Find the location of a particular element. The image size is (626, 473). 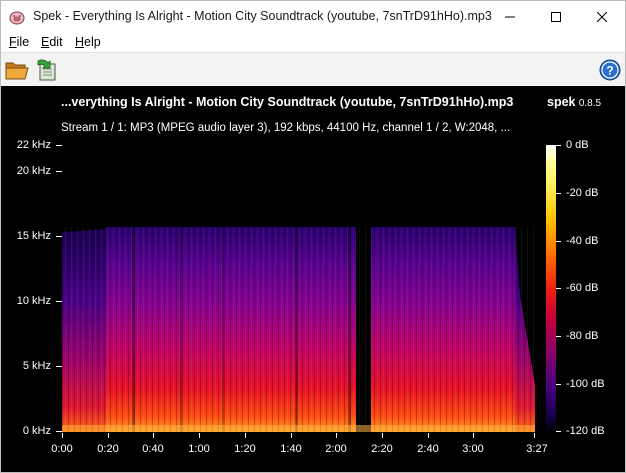

toolbar: ? is located at coordinates (313, 69).